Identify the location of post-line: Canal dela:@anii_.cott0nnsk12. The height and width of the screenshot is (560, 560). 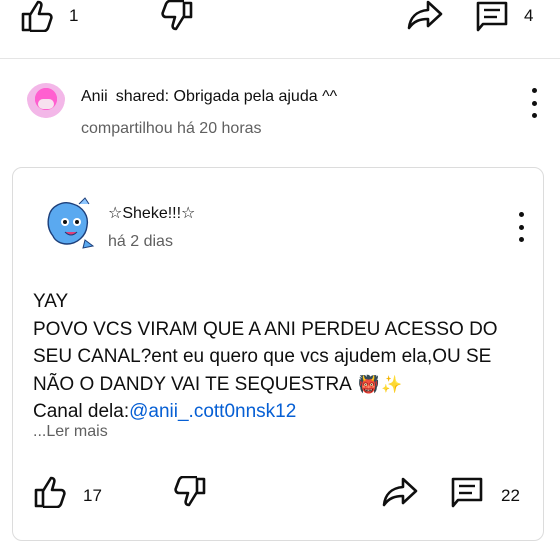
(283, 412).